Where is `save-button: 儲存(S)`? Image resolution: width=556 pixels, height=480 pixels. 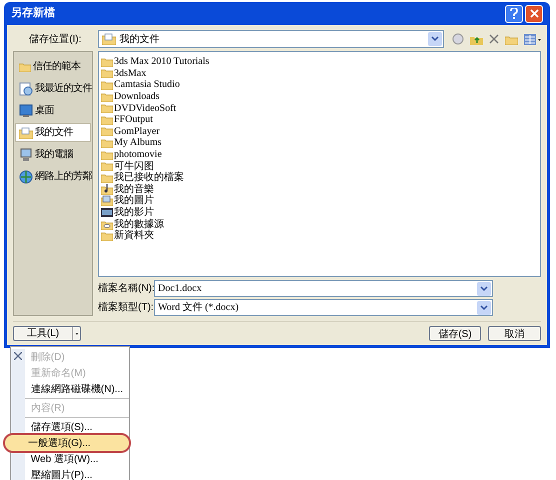
save-button: 儲存(S) is located at coordinates (455, 333).